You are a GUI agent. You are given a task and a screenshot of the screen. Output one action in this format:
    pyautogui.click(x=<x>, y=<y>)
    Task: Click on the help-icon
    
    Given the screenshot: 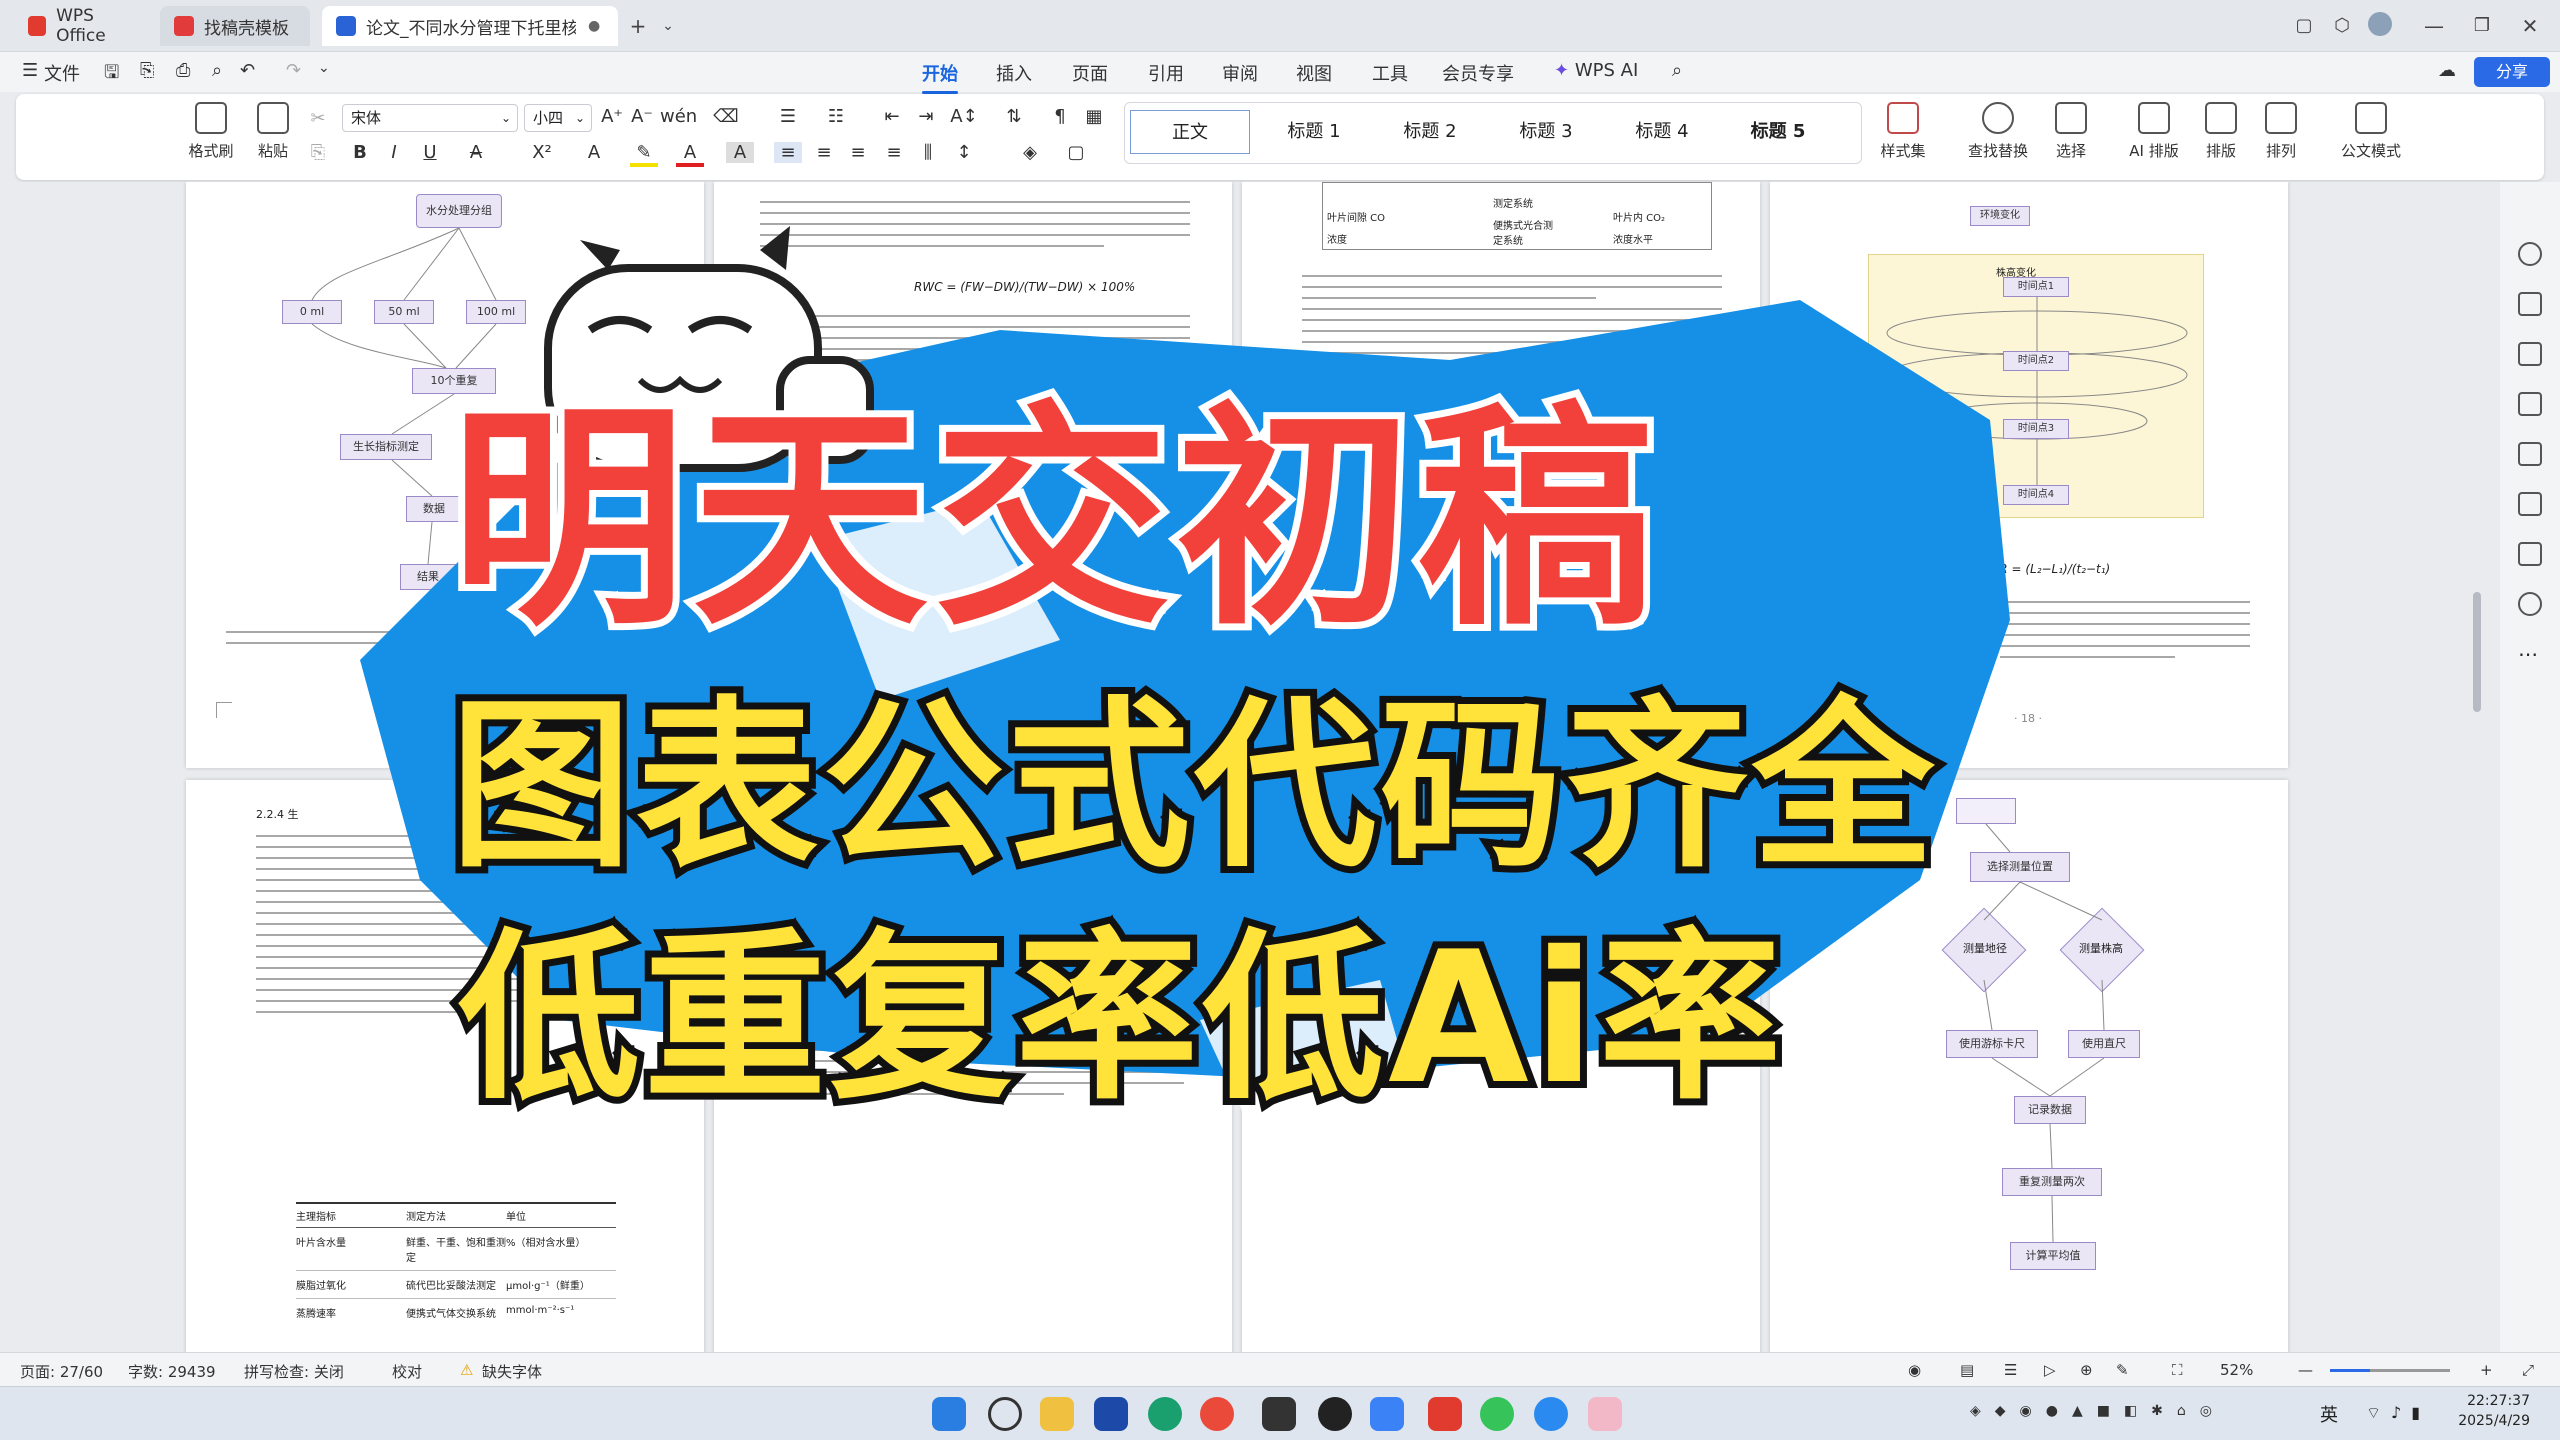 What is the action you would take?
    pyautogui.click(x=2530, y=604)
    